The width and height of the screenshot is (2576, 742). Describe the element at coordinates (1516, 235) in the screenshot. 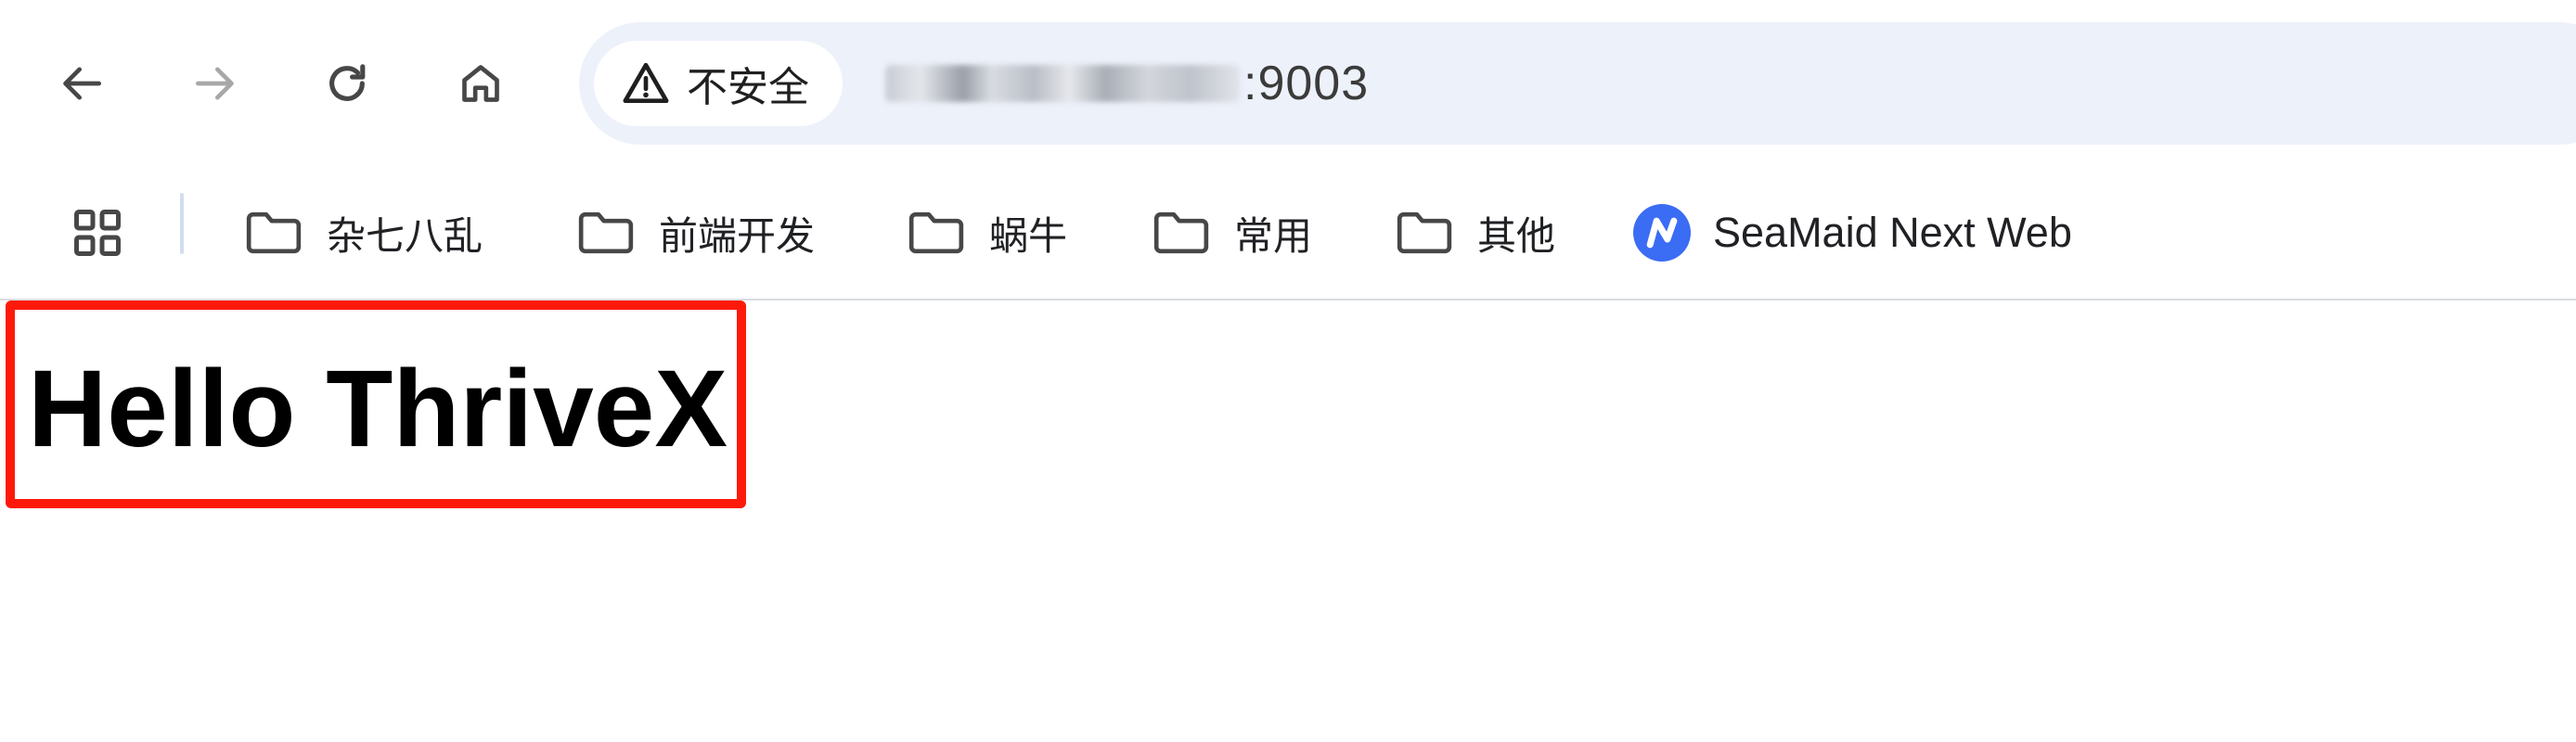

I see `bookmark-label: 其他` at that location.